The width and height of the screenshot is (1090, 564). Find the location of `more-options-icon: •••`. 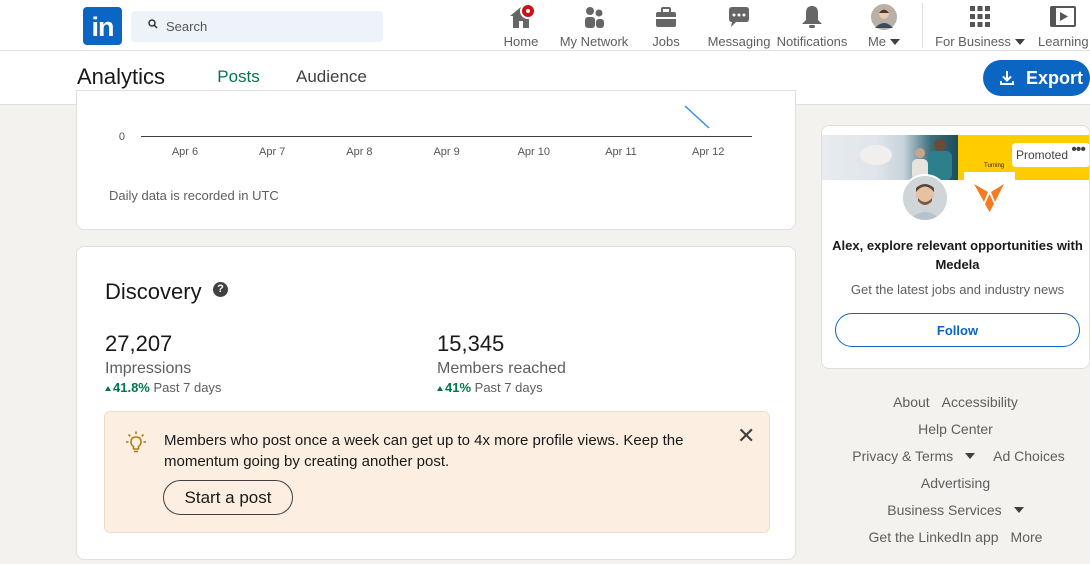

more-options-icon: ••• is located at coordinates (1078, 150).